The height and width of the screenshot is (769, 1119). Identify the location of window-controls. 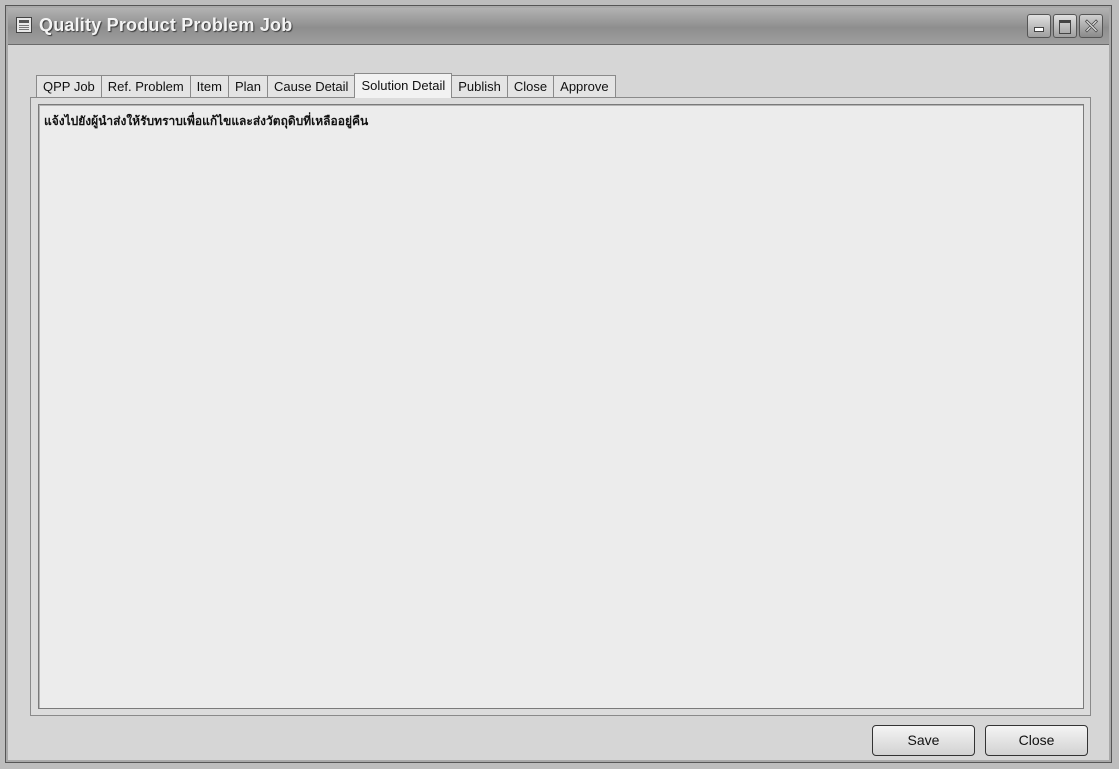
(1065, 26).